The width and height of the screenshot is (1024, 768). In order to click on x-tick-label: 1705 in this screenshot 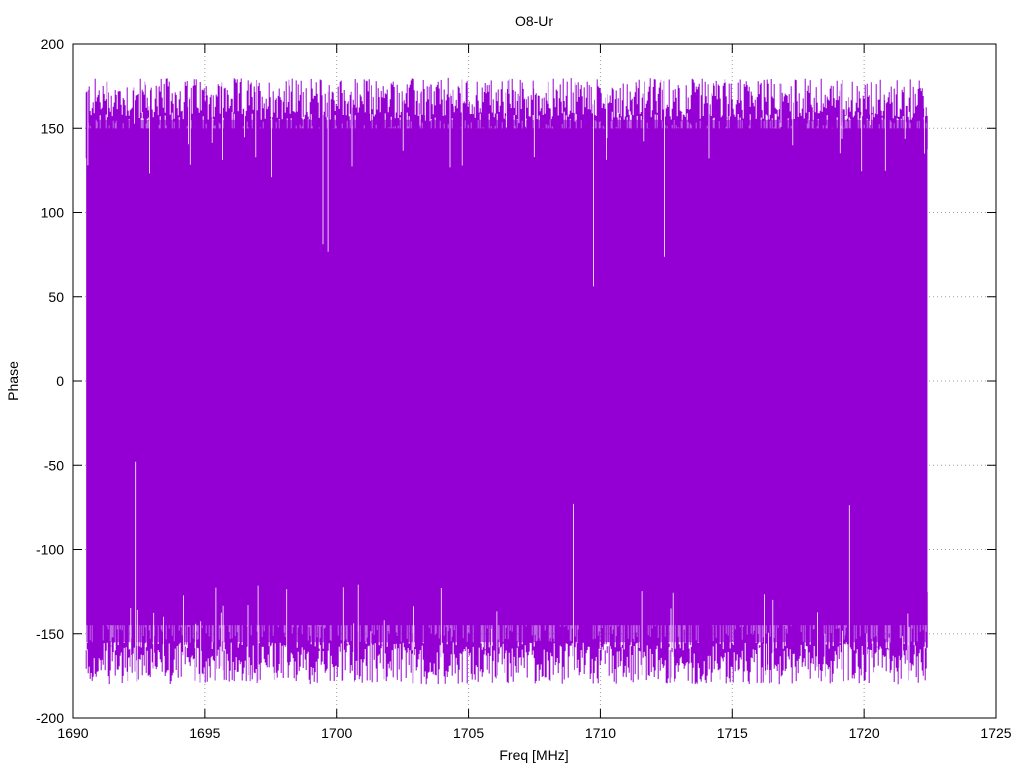, I will do `click(468, 733)`.